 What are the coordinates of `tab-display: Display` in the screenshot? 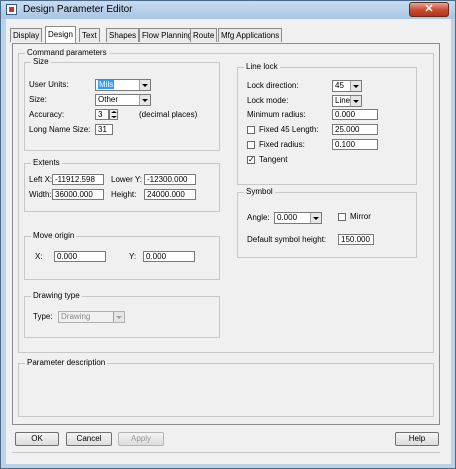 It's located at (26, 35).